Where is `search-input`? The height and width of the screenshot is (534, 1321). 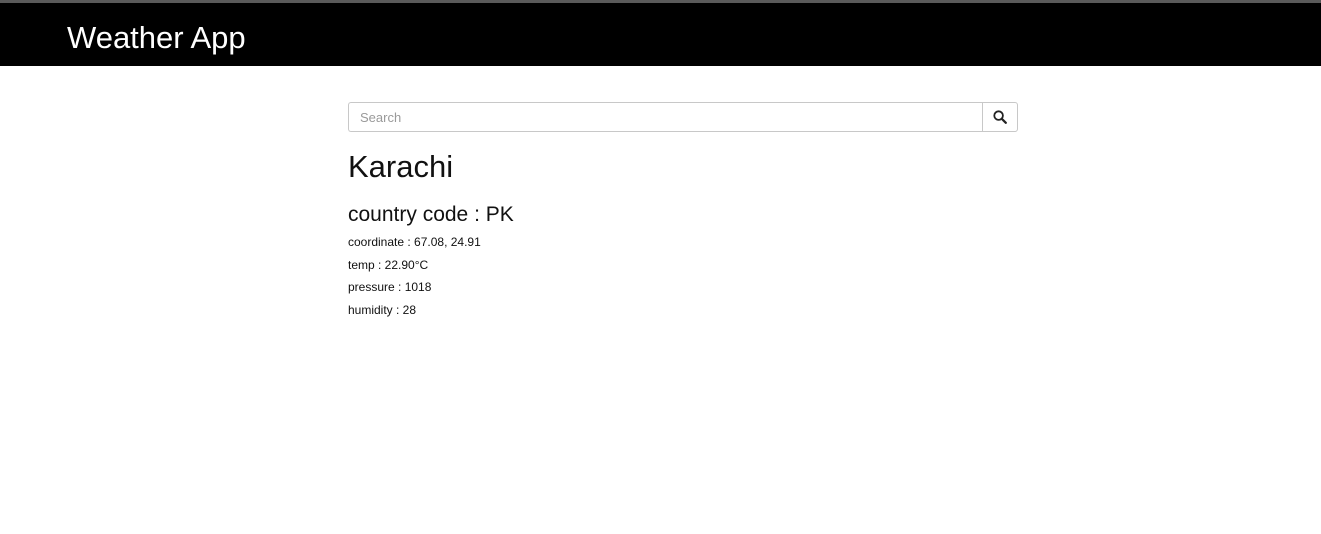 search-input is located at coordinates (665, 117).